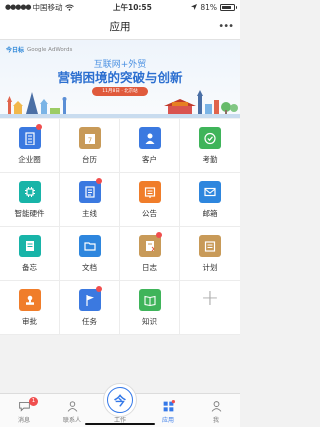 This screenshot has width=320, height=427. I want to click on unread-badge: 1, so click(33, 401).